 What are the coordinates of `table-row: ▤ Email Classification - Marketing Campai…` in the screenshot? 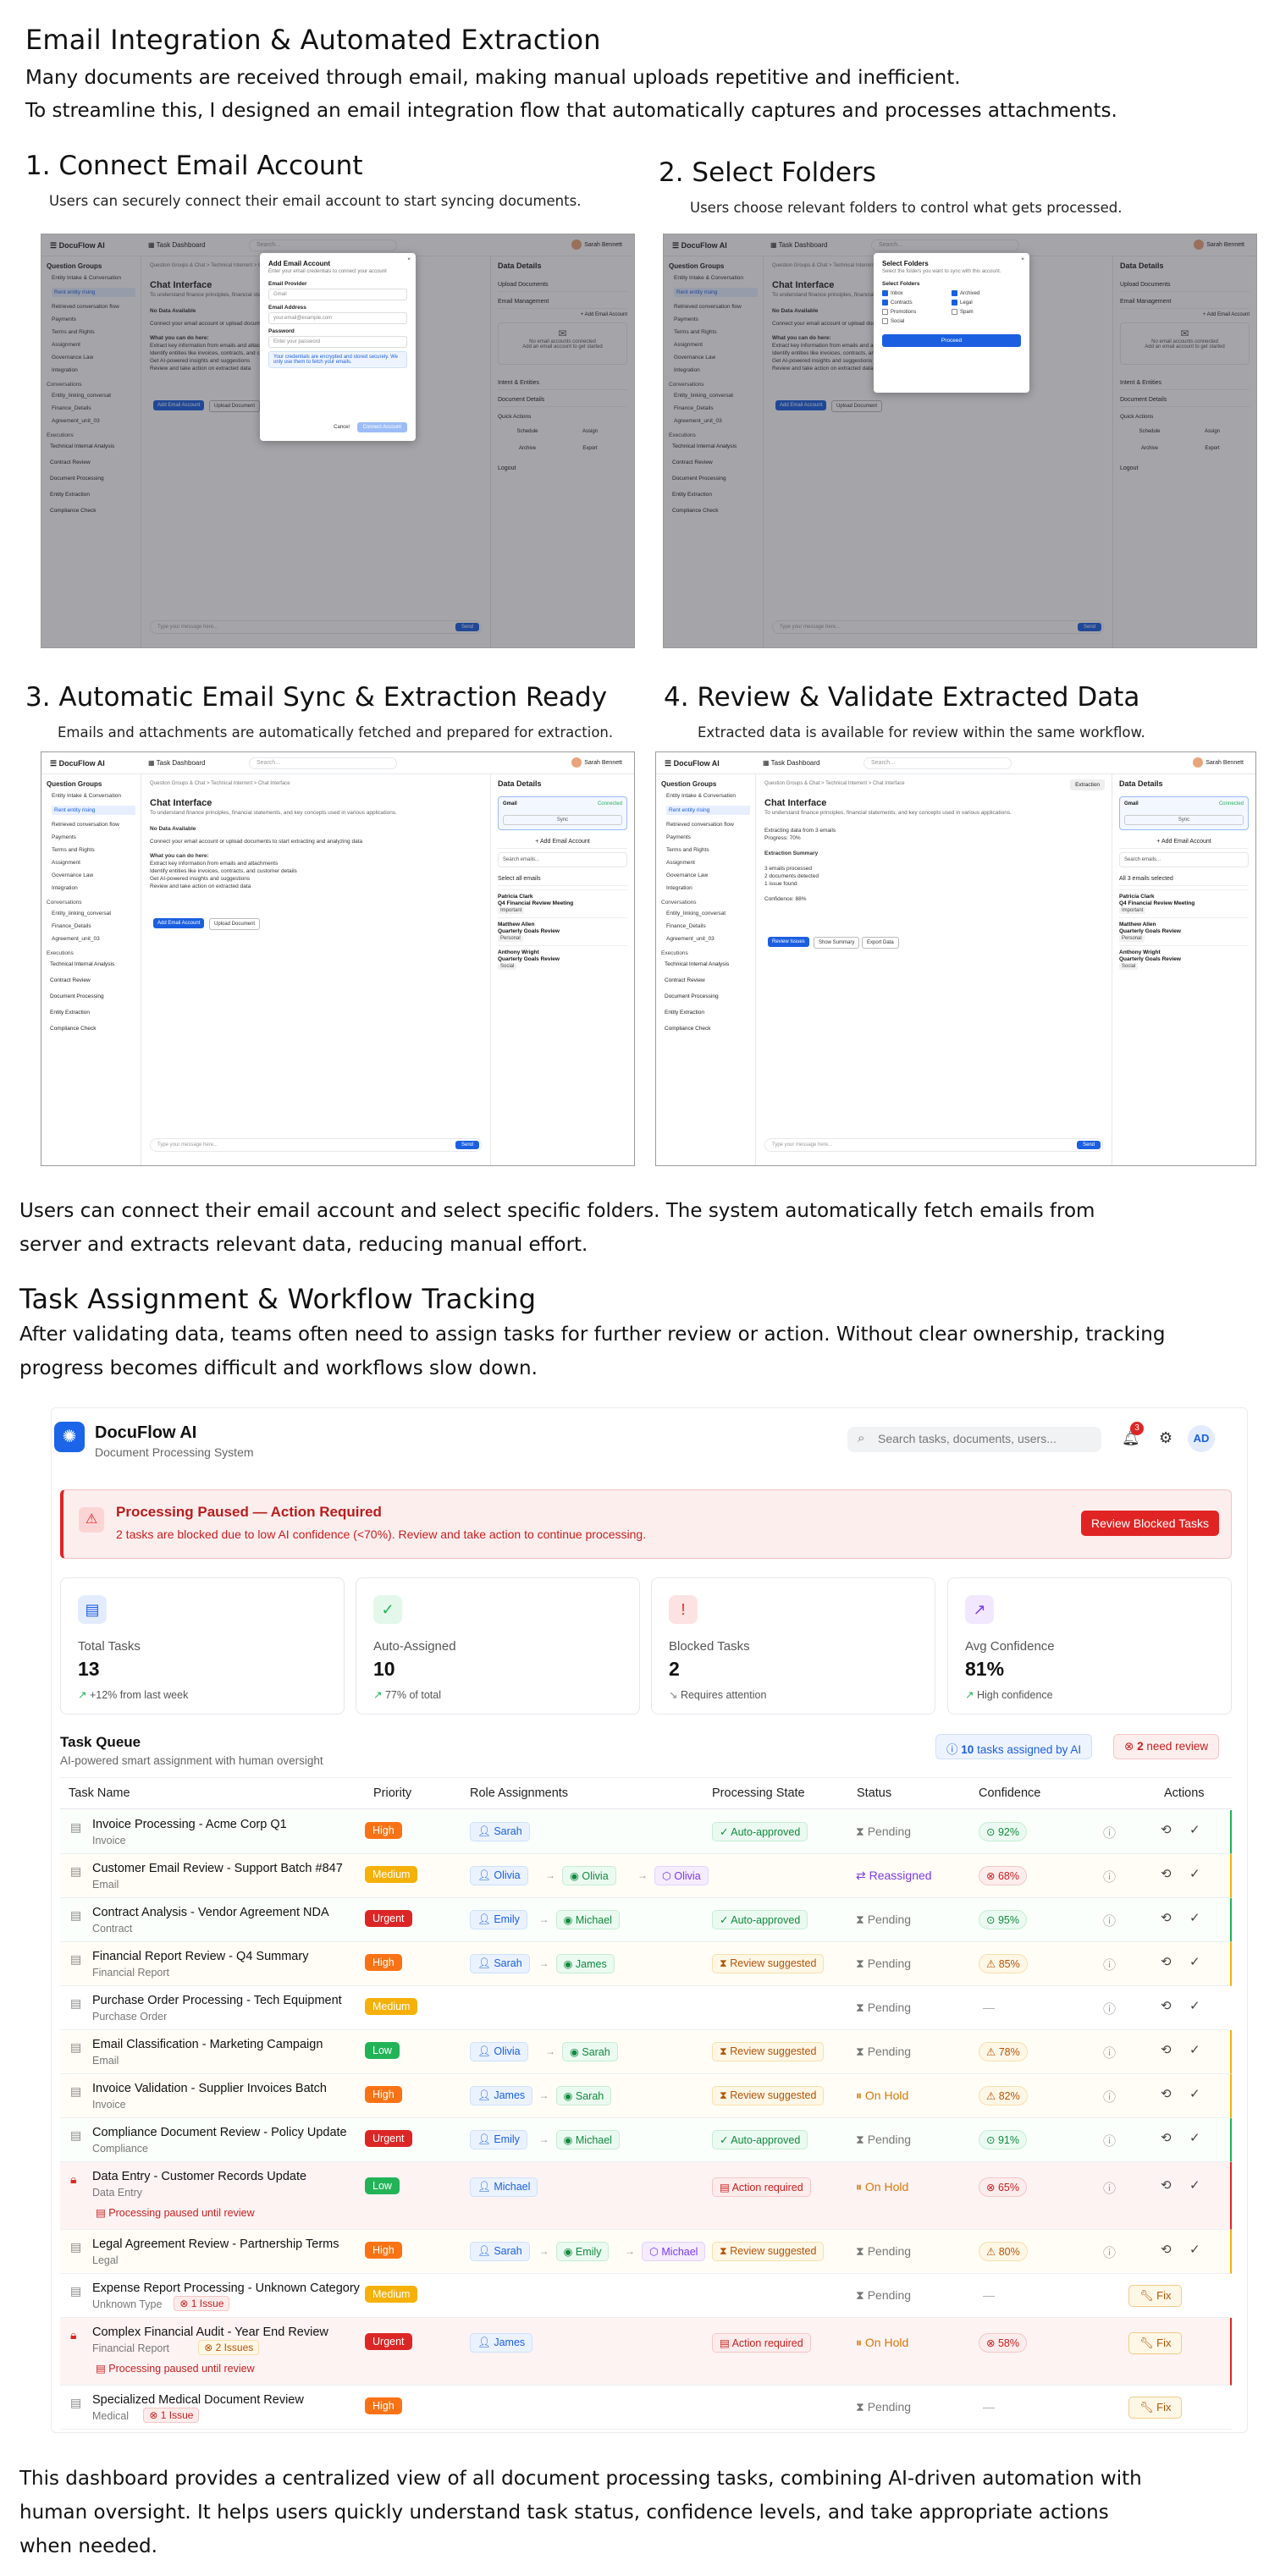 It's located at (646, 2052).